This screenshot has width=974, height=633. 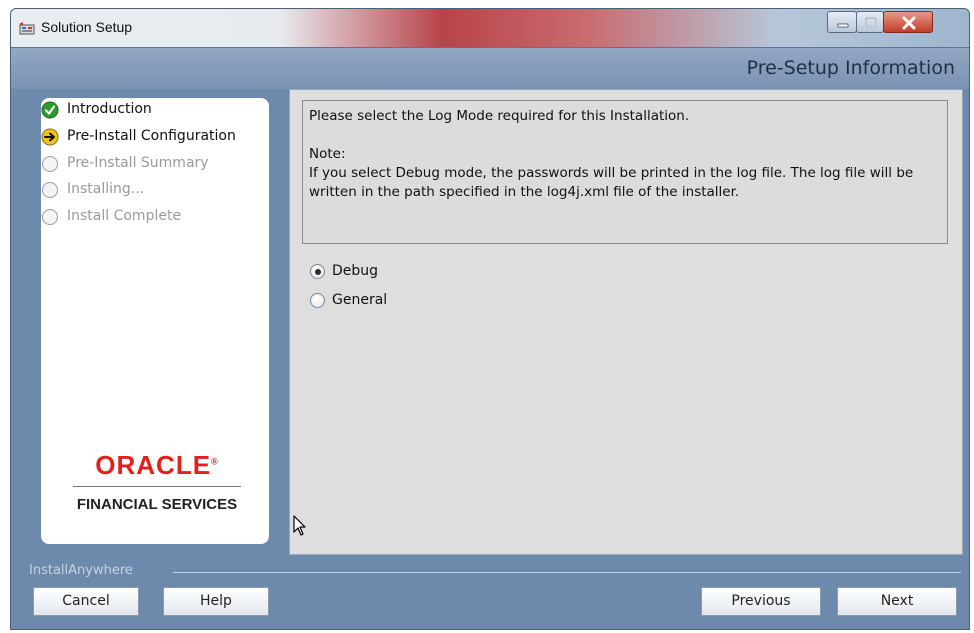 I want to click on step-install-complete: Install Complete, so click(x=155, y=217).